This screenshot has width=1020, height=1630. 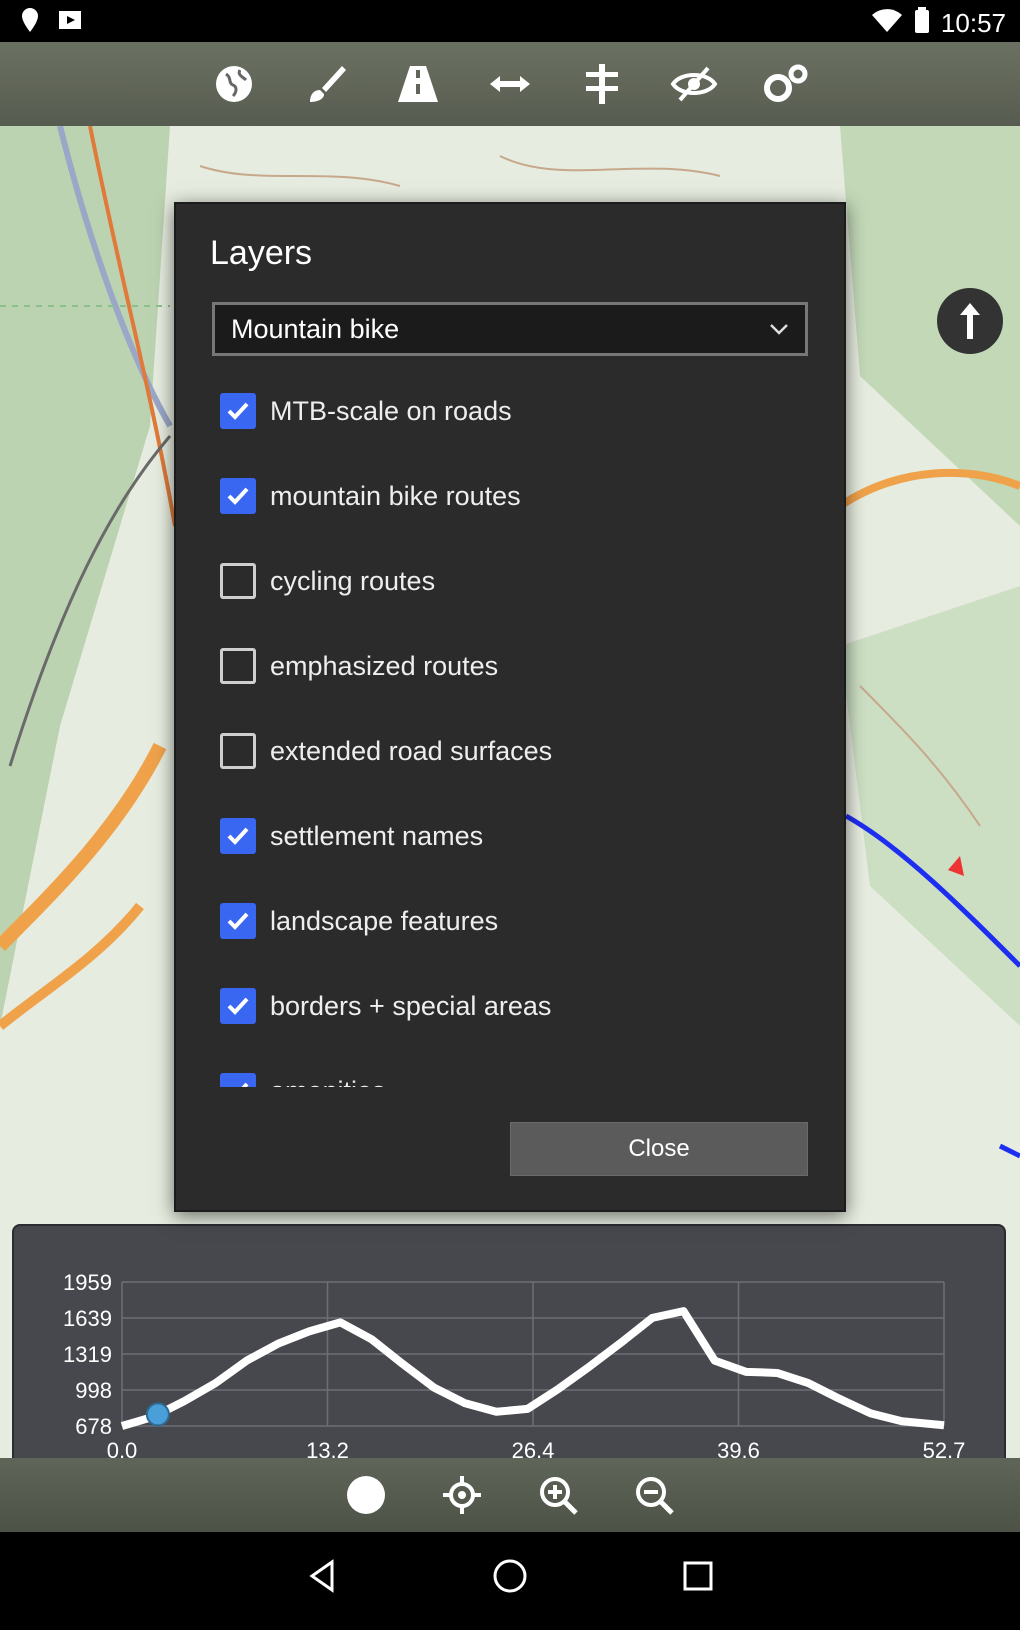 What do you see at coordinates (512, 926) in the screenshot?
I see `layer-row: landscape features` at bounding box center [512, 926].